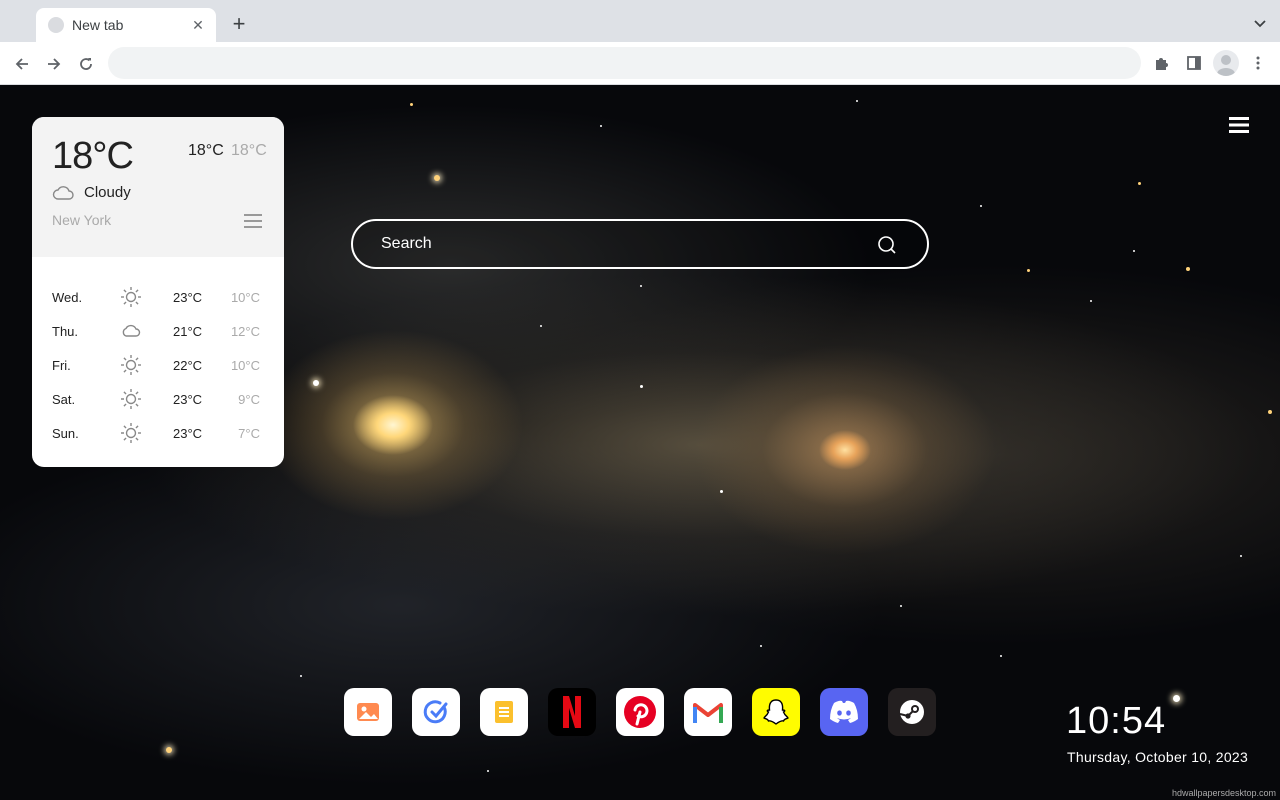 This screenshot has height=800, width=1280. I want to click on search-icon, so click(887, 245).